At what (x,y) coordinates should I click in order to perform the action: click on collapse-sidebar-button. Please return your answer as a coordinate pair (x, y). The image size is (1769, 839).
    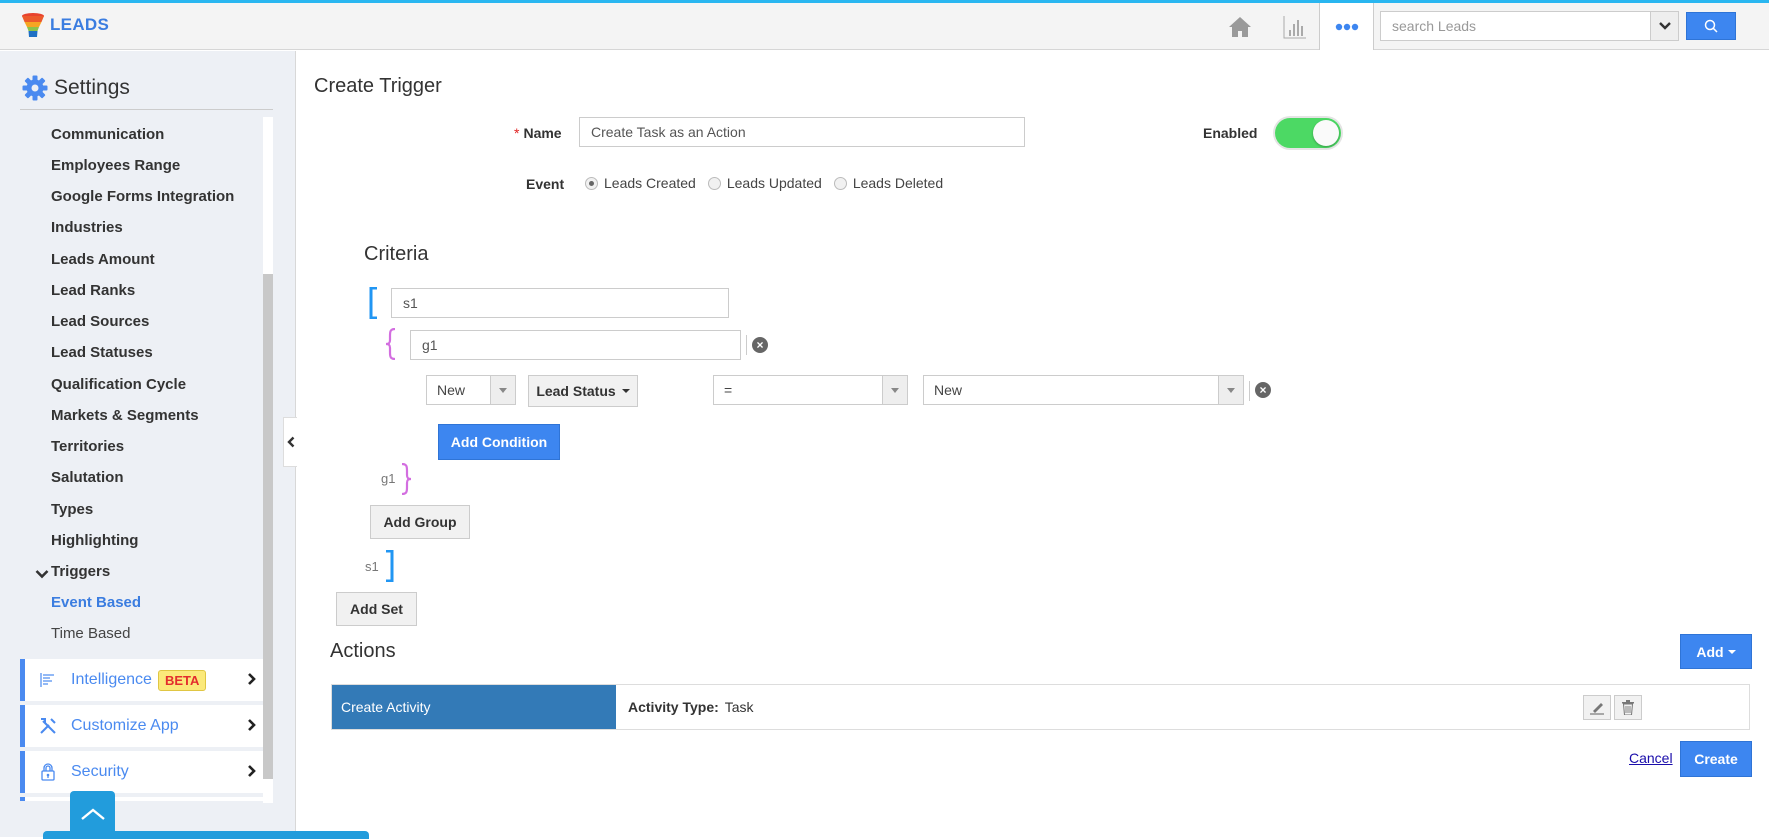
    Looking at the image, I should click on (290, 442).